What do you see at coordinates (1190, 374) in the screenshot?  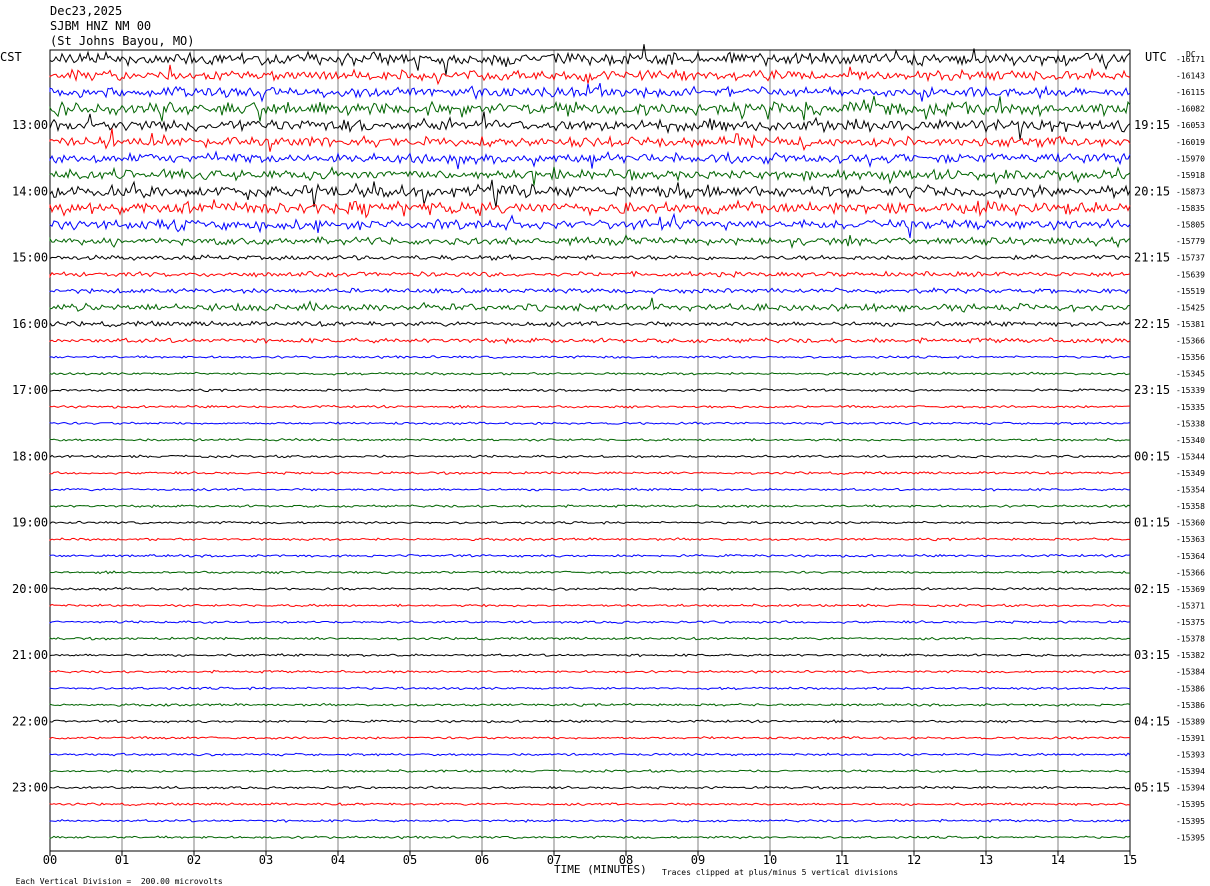 I see `dc-offset-label: -15345` at bounding box center [1190, 374].